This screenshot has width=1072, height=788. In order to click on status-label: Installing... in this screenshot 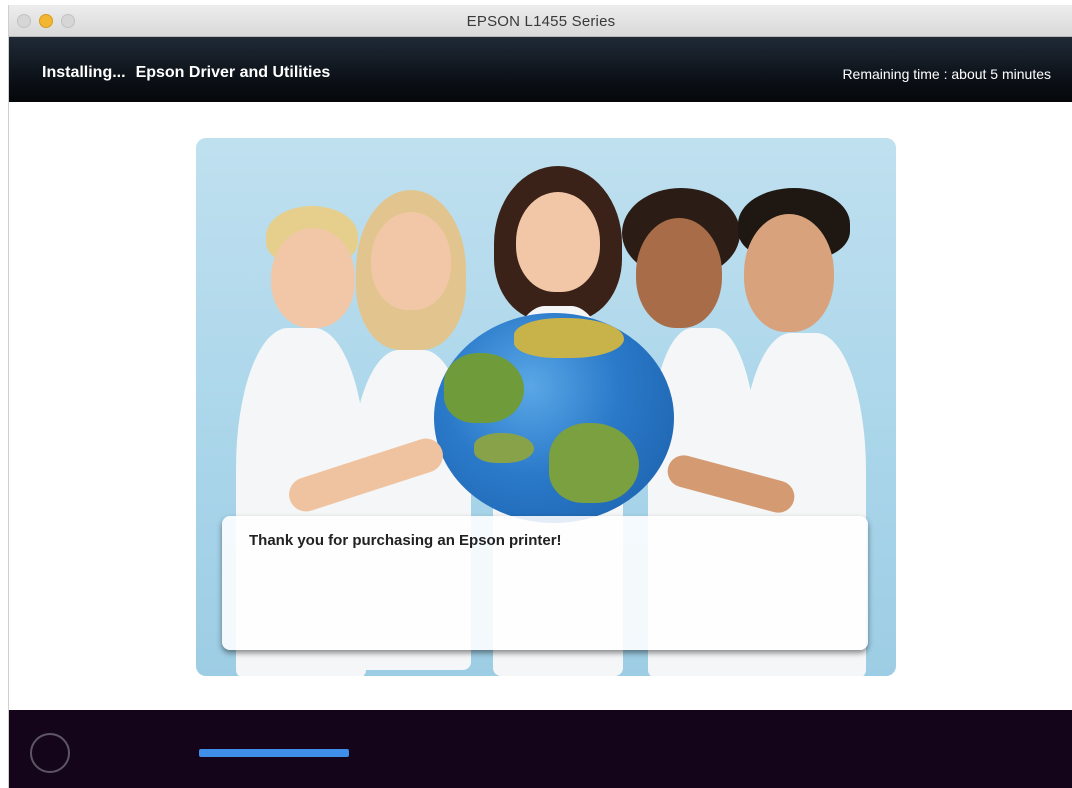, I will do `click(84, 72)`.